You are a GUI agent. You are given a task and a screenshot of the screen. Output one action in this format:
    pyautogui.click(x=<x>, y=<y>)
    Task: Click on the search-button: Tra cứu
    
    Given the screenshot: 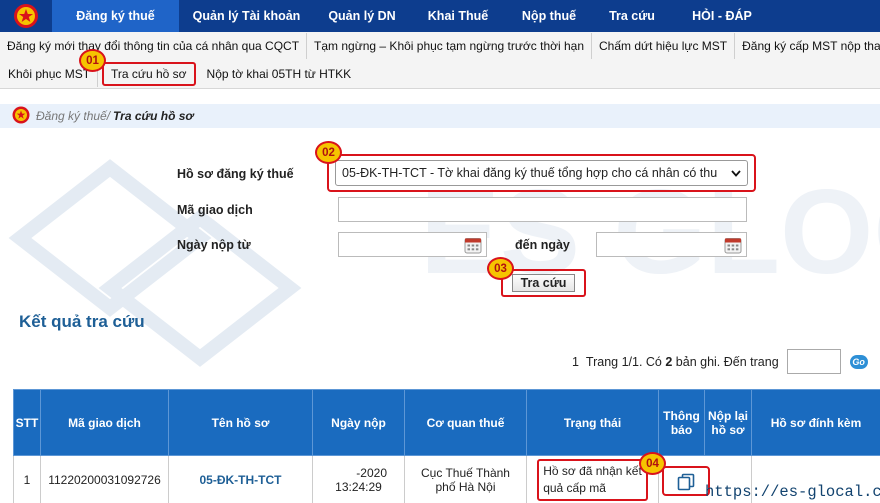 What is the action you would take?
    pyautogui.click(x=543, y=283)
    